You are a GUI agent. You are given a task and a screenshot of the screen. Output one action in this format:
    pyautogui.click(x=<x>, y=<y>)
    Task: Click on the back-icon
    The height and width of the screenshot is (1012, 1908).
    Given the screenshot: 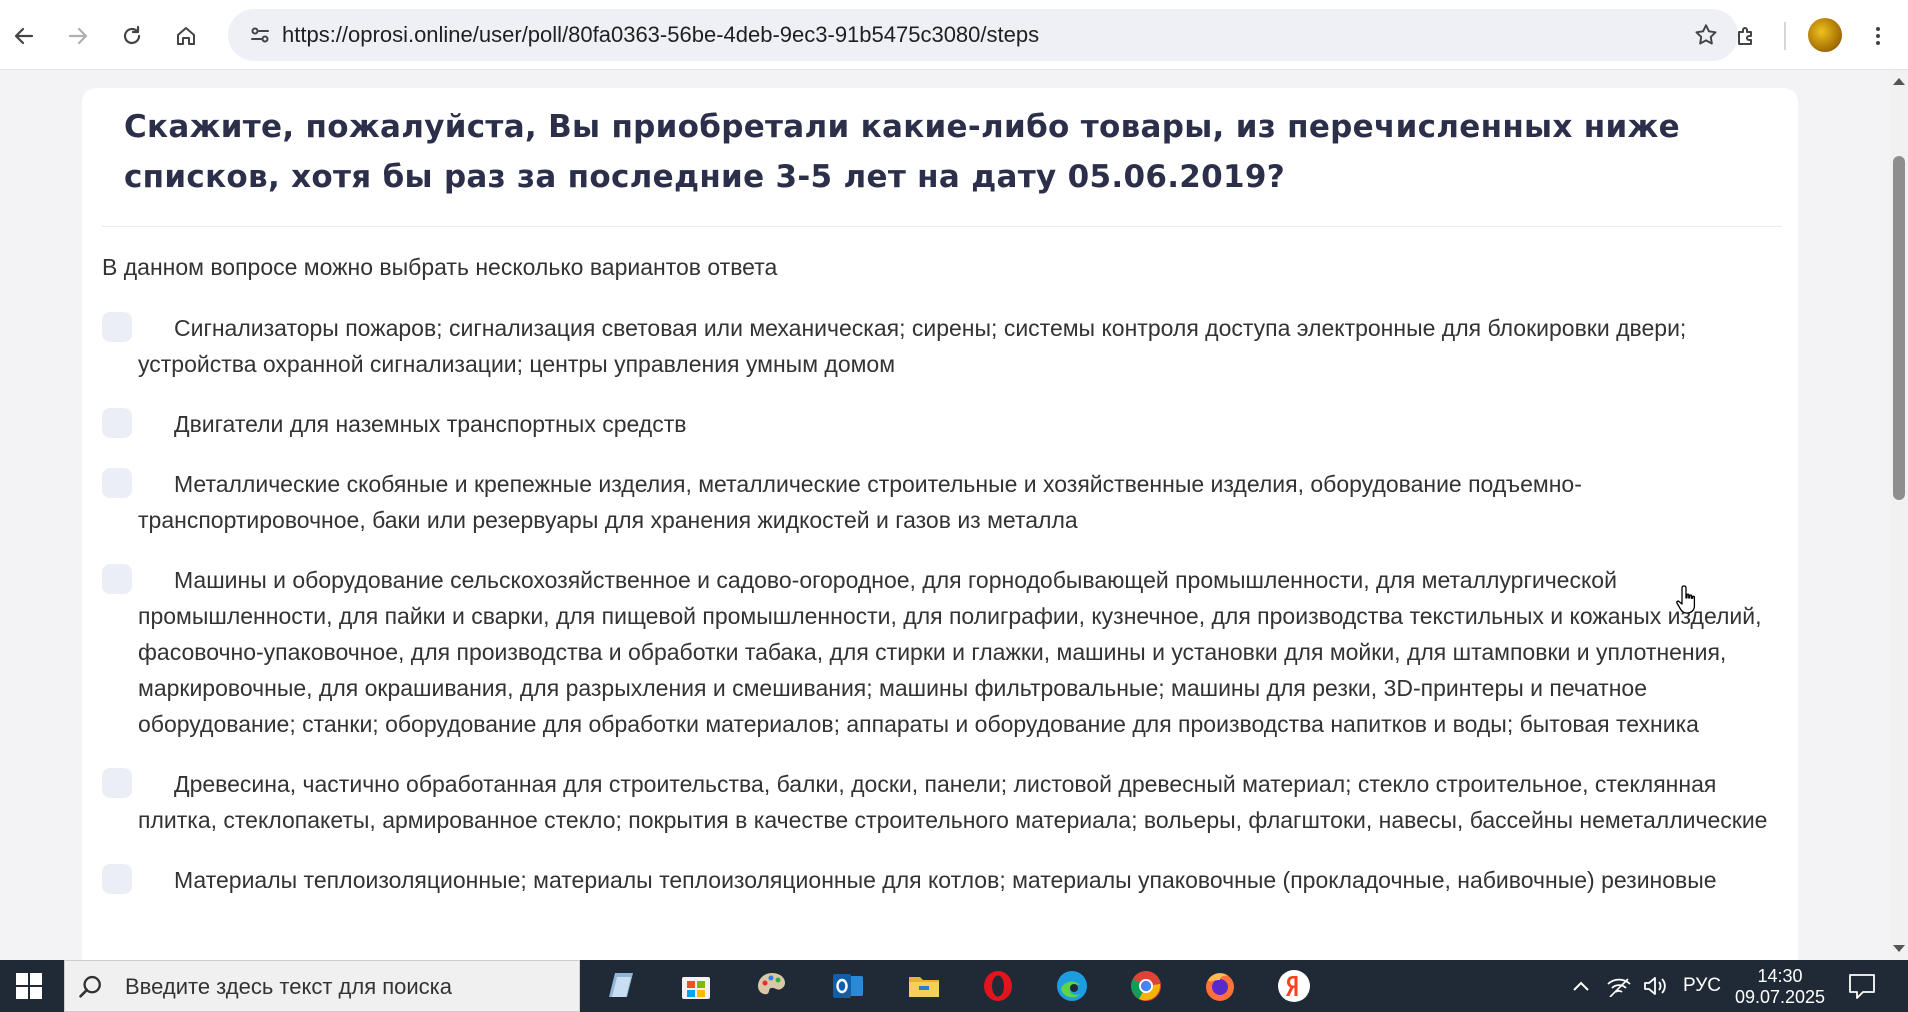 What is the action you would take?
    pyautogui.click(x=24, y=36)
    